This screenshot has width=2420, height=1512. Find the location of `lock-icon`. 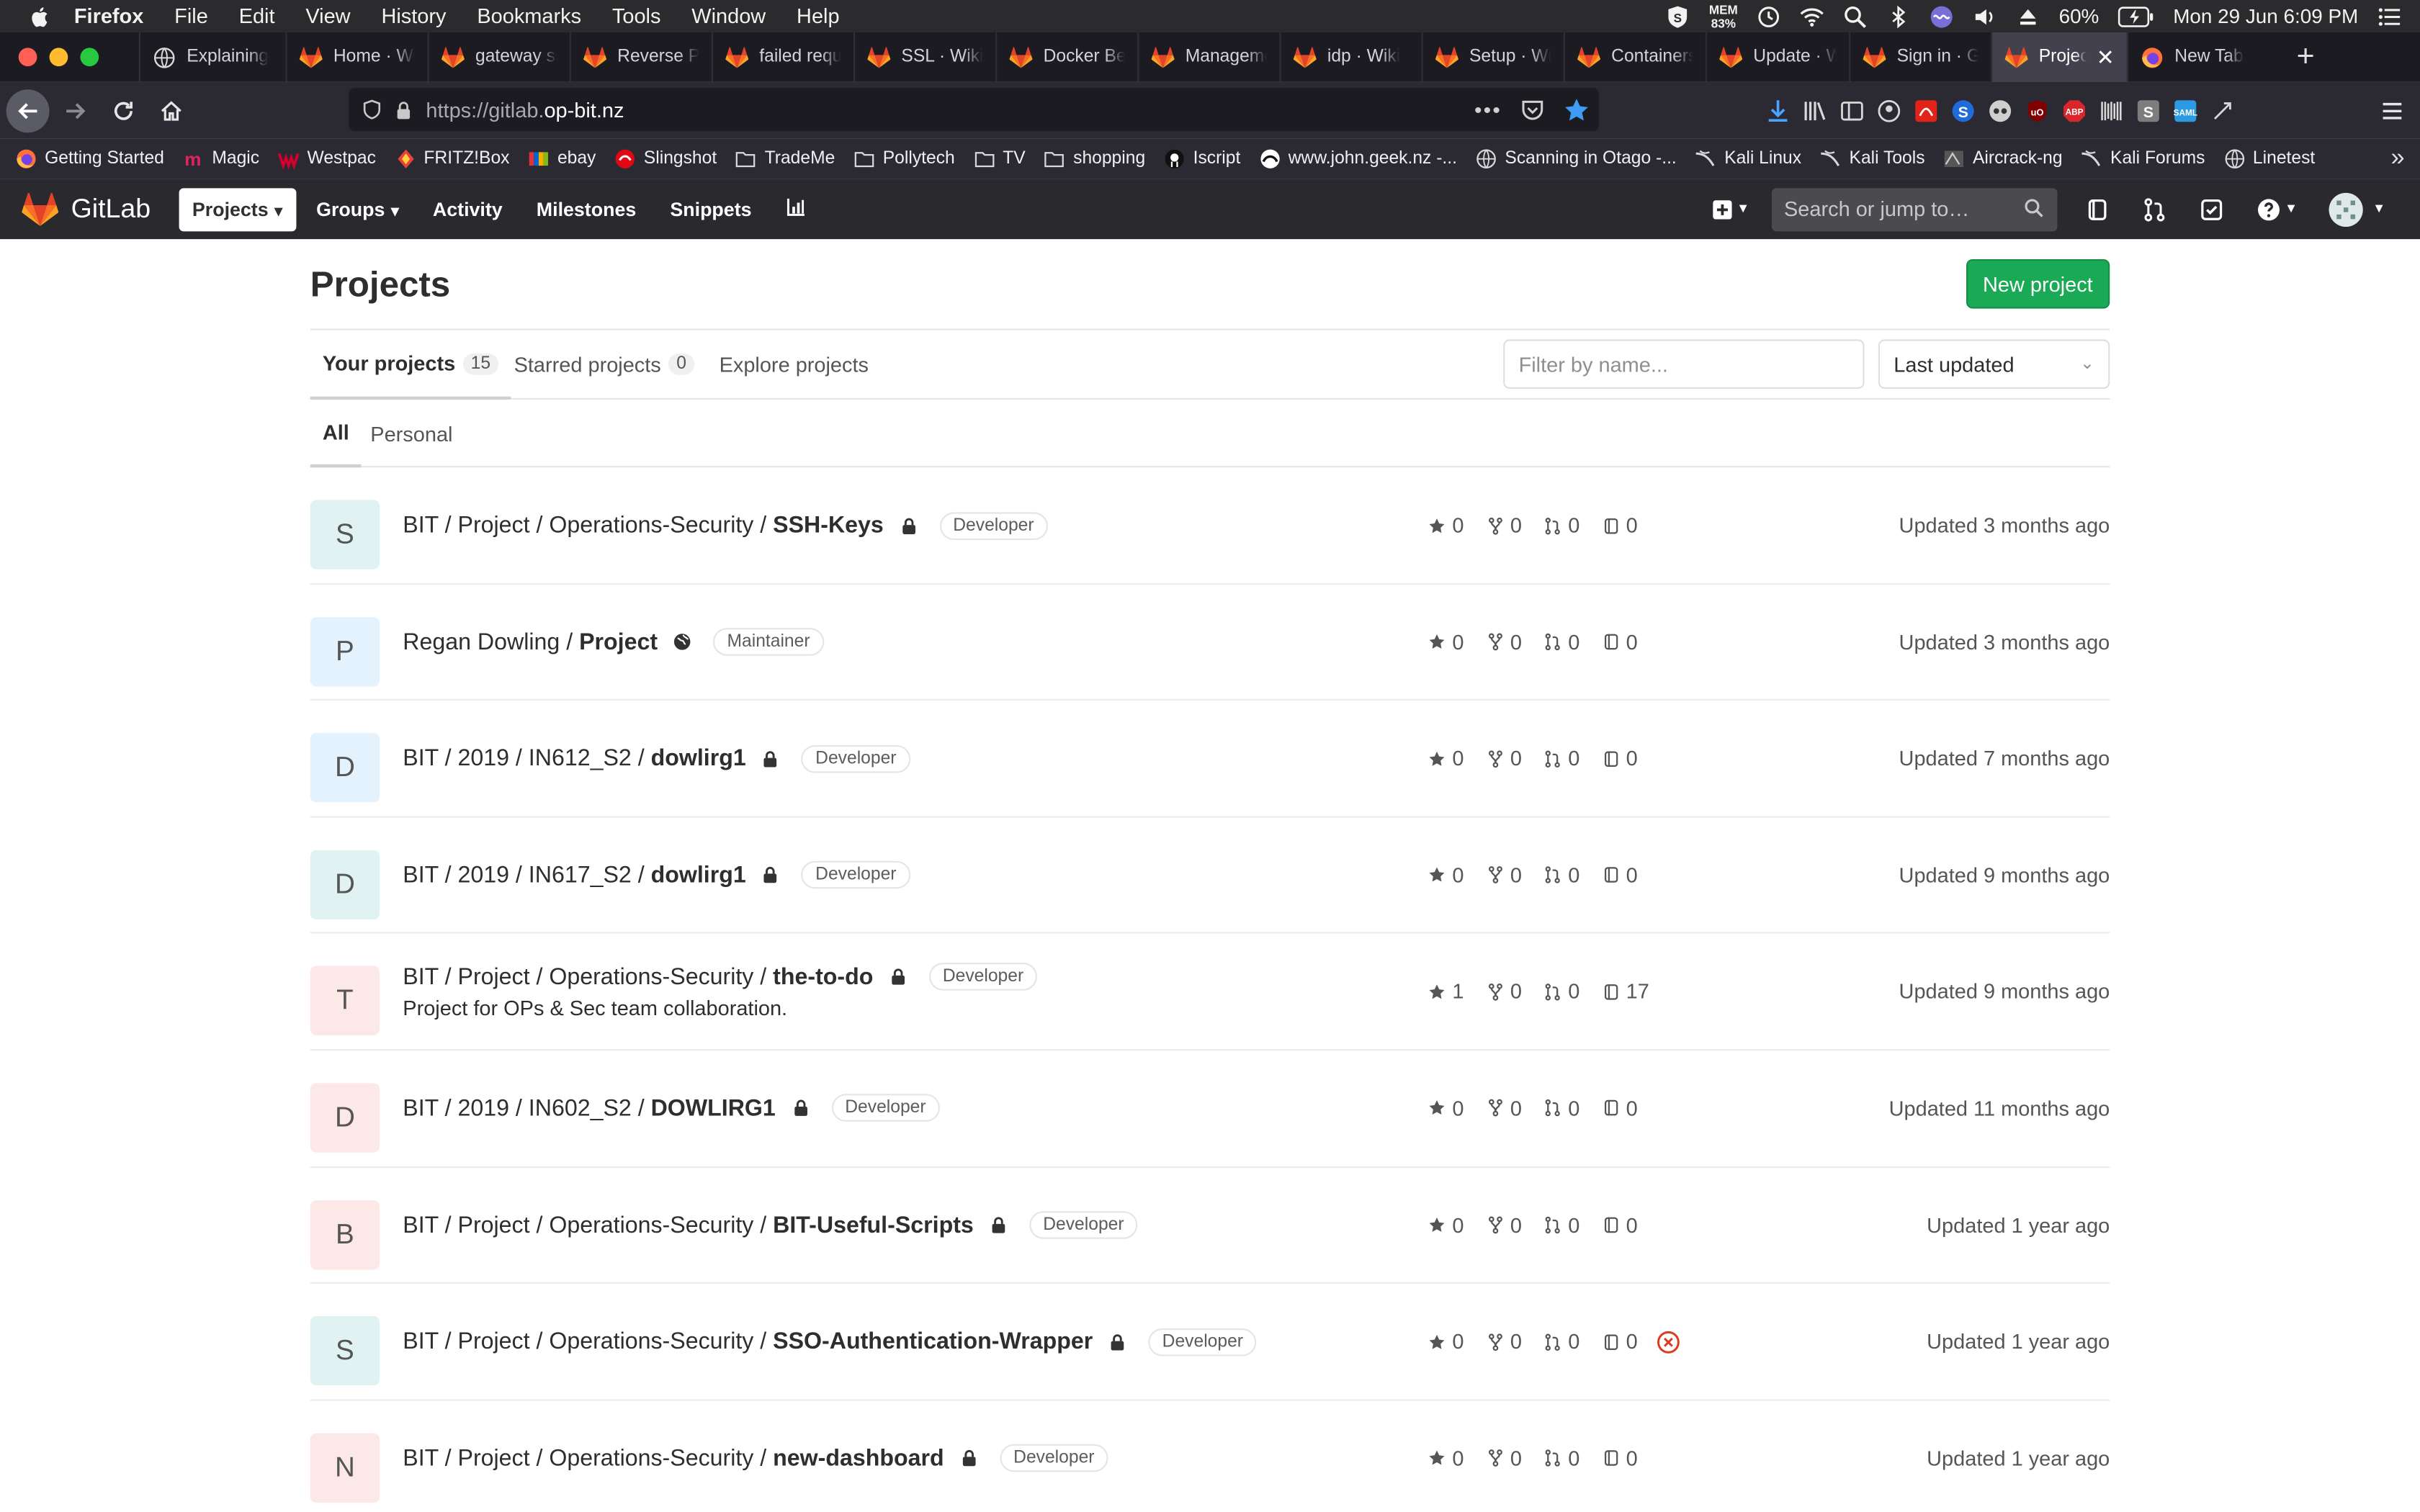

lock-icon is located at coordinates (403, 109).